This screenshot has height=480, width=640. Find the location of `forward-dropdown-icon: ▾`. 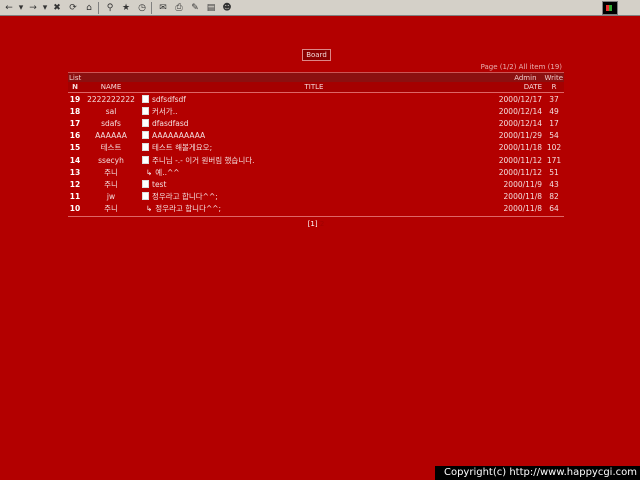

forward-dropdown-icon: ▾ is located at coordinates (45, 8).